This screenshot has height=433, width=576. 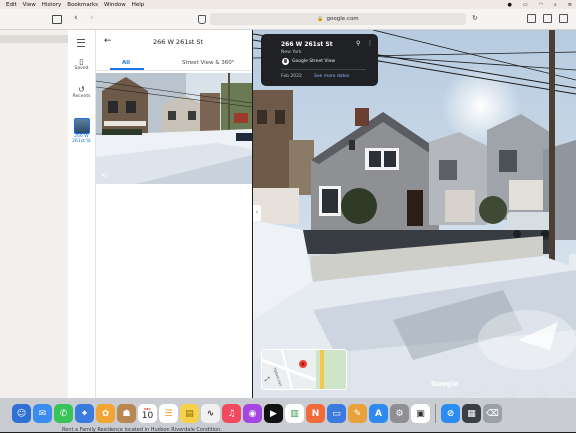 What do you see at coordinates (285, 61) in the screenshot?
I see `street-view-logo-icon` at bounding box center [285, 61].